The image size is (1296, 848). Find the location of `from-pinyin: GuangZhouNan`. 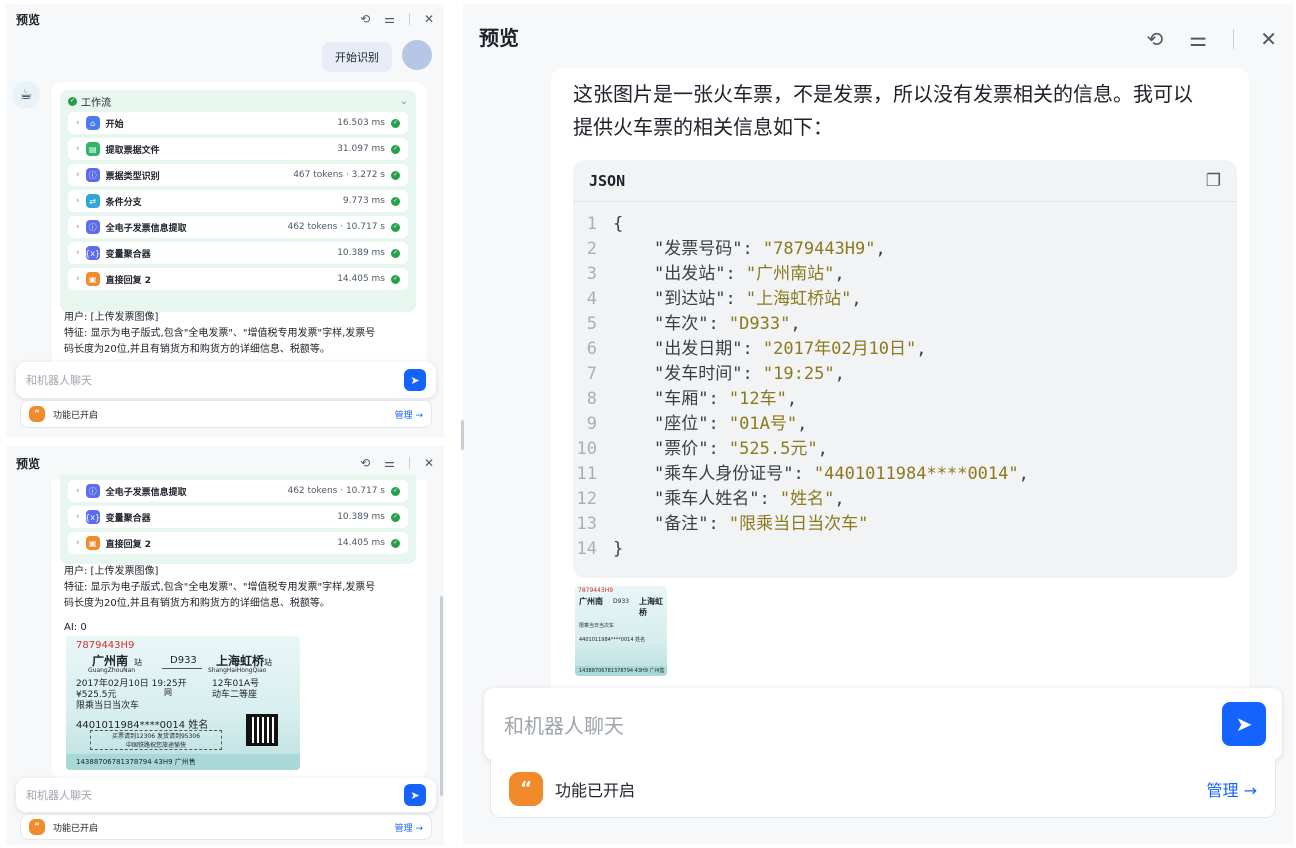

from-pinyin: GuangZhouNan is located at coordinates (112, 670).